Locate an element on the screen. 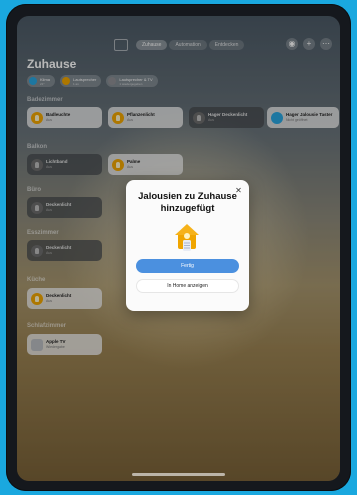 This screenshot has height=495, width=357. home-indicator is located at coordinates (178, 474).